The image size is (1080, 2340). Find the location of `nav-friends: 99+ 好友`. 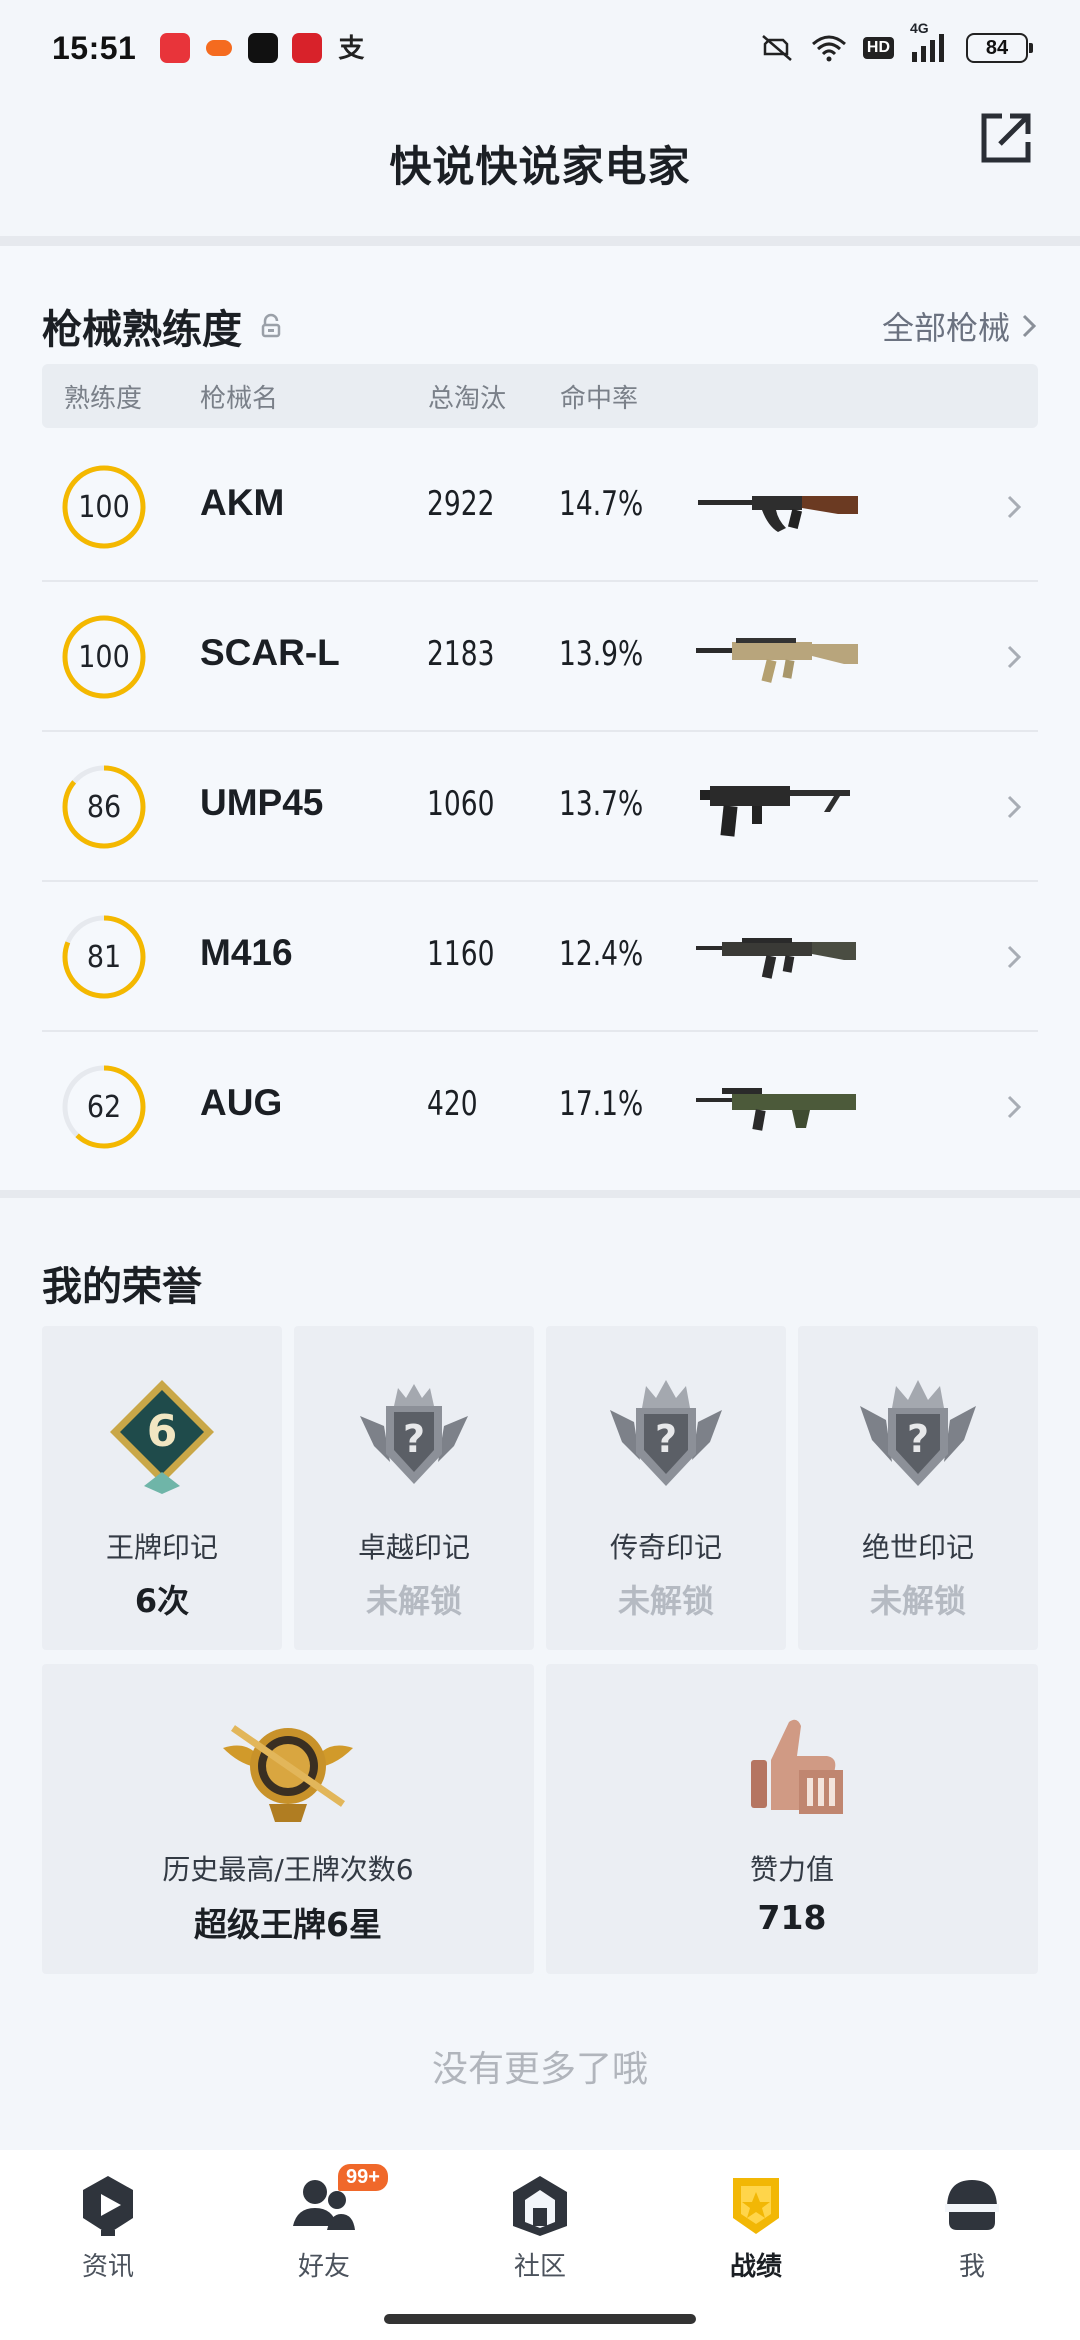

nav-friends: 99+ 好友 is located at coordinates (324, 2223).